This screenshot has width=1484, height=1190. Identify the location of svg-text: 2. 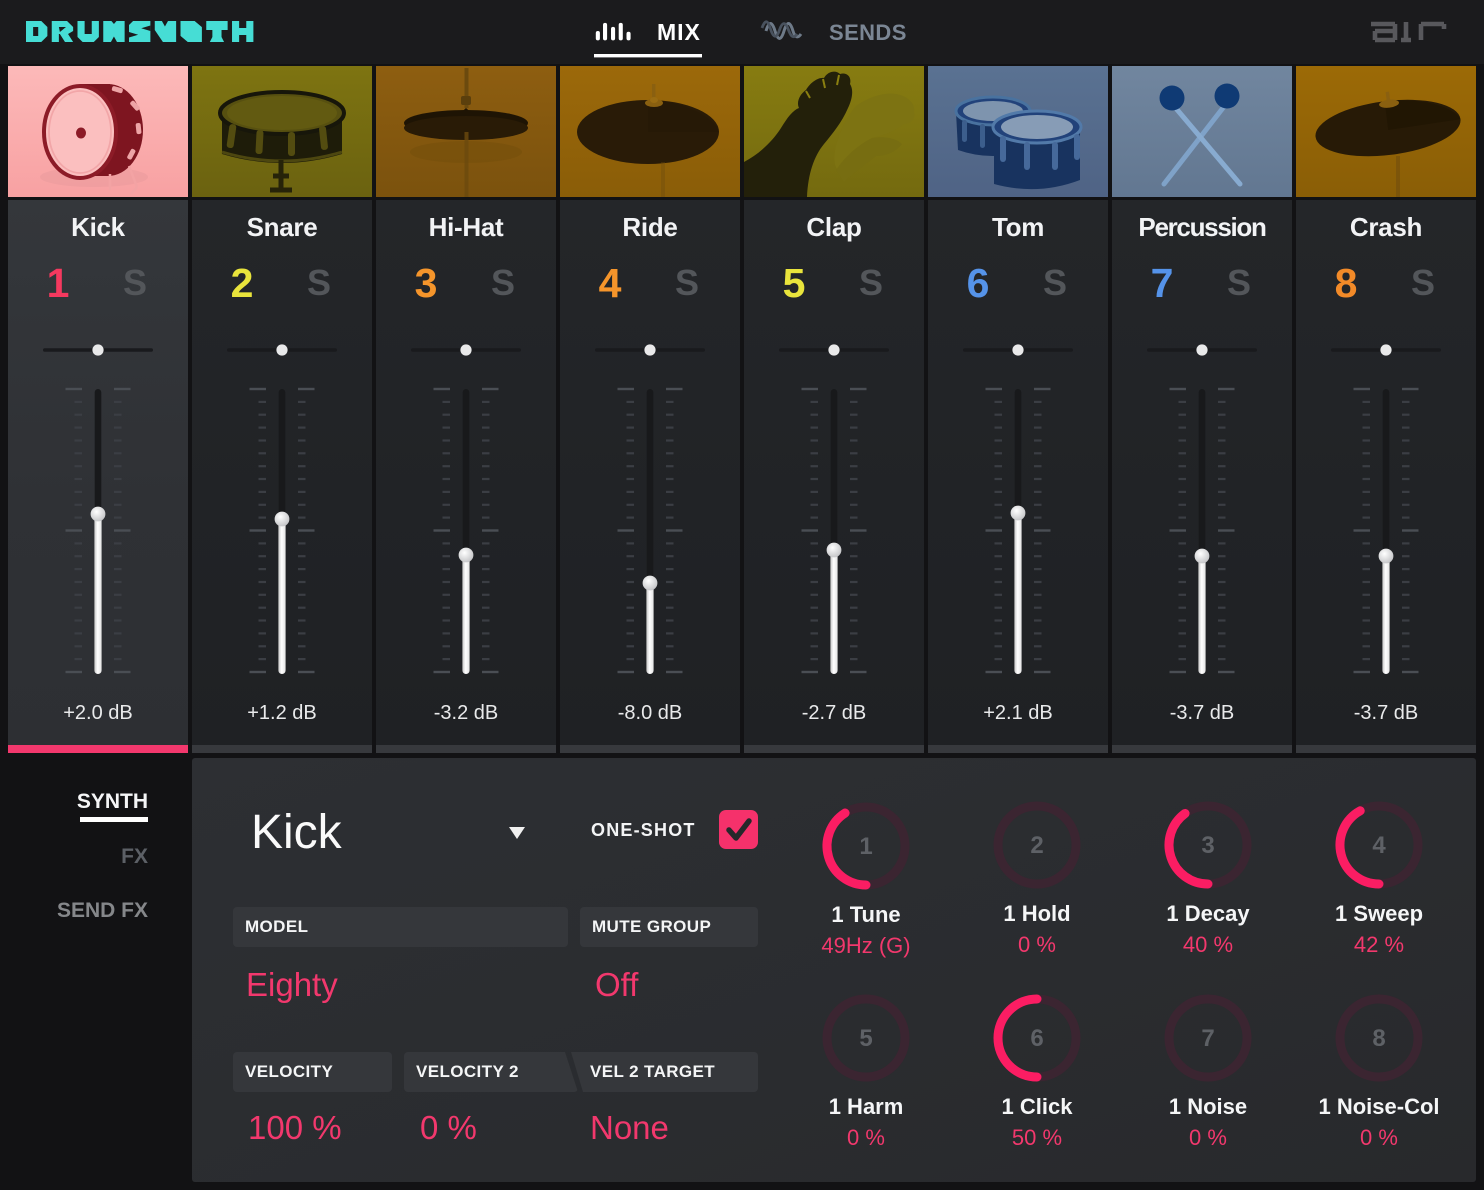
(1036, 845).